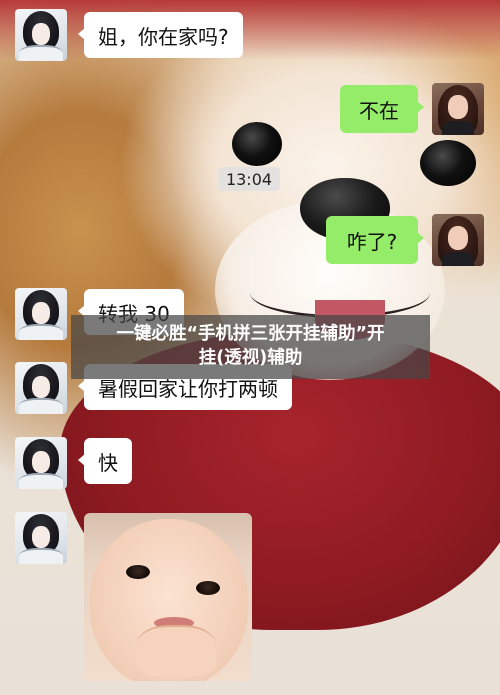 This screenshot has height=695, width=500. I want to click on message-bubble-outgoing: 不在, so click(382, 109).